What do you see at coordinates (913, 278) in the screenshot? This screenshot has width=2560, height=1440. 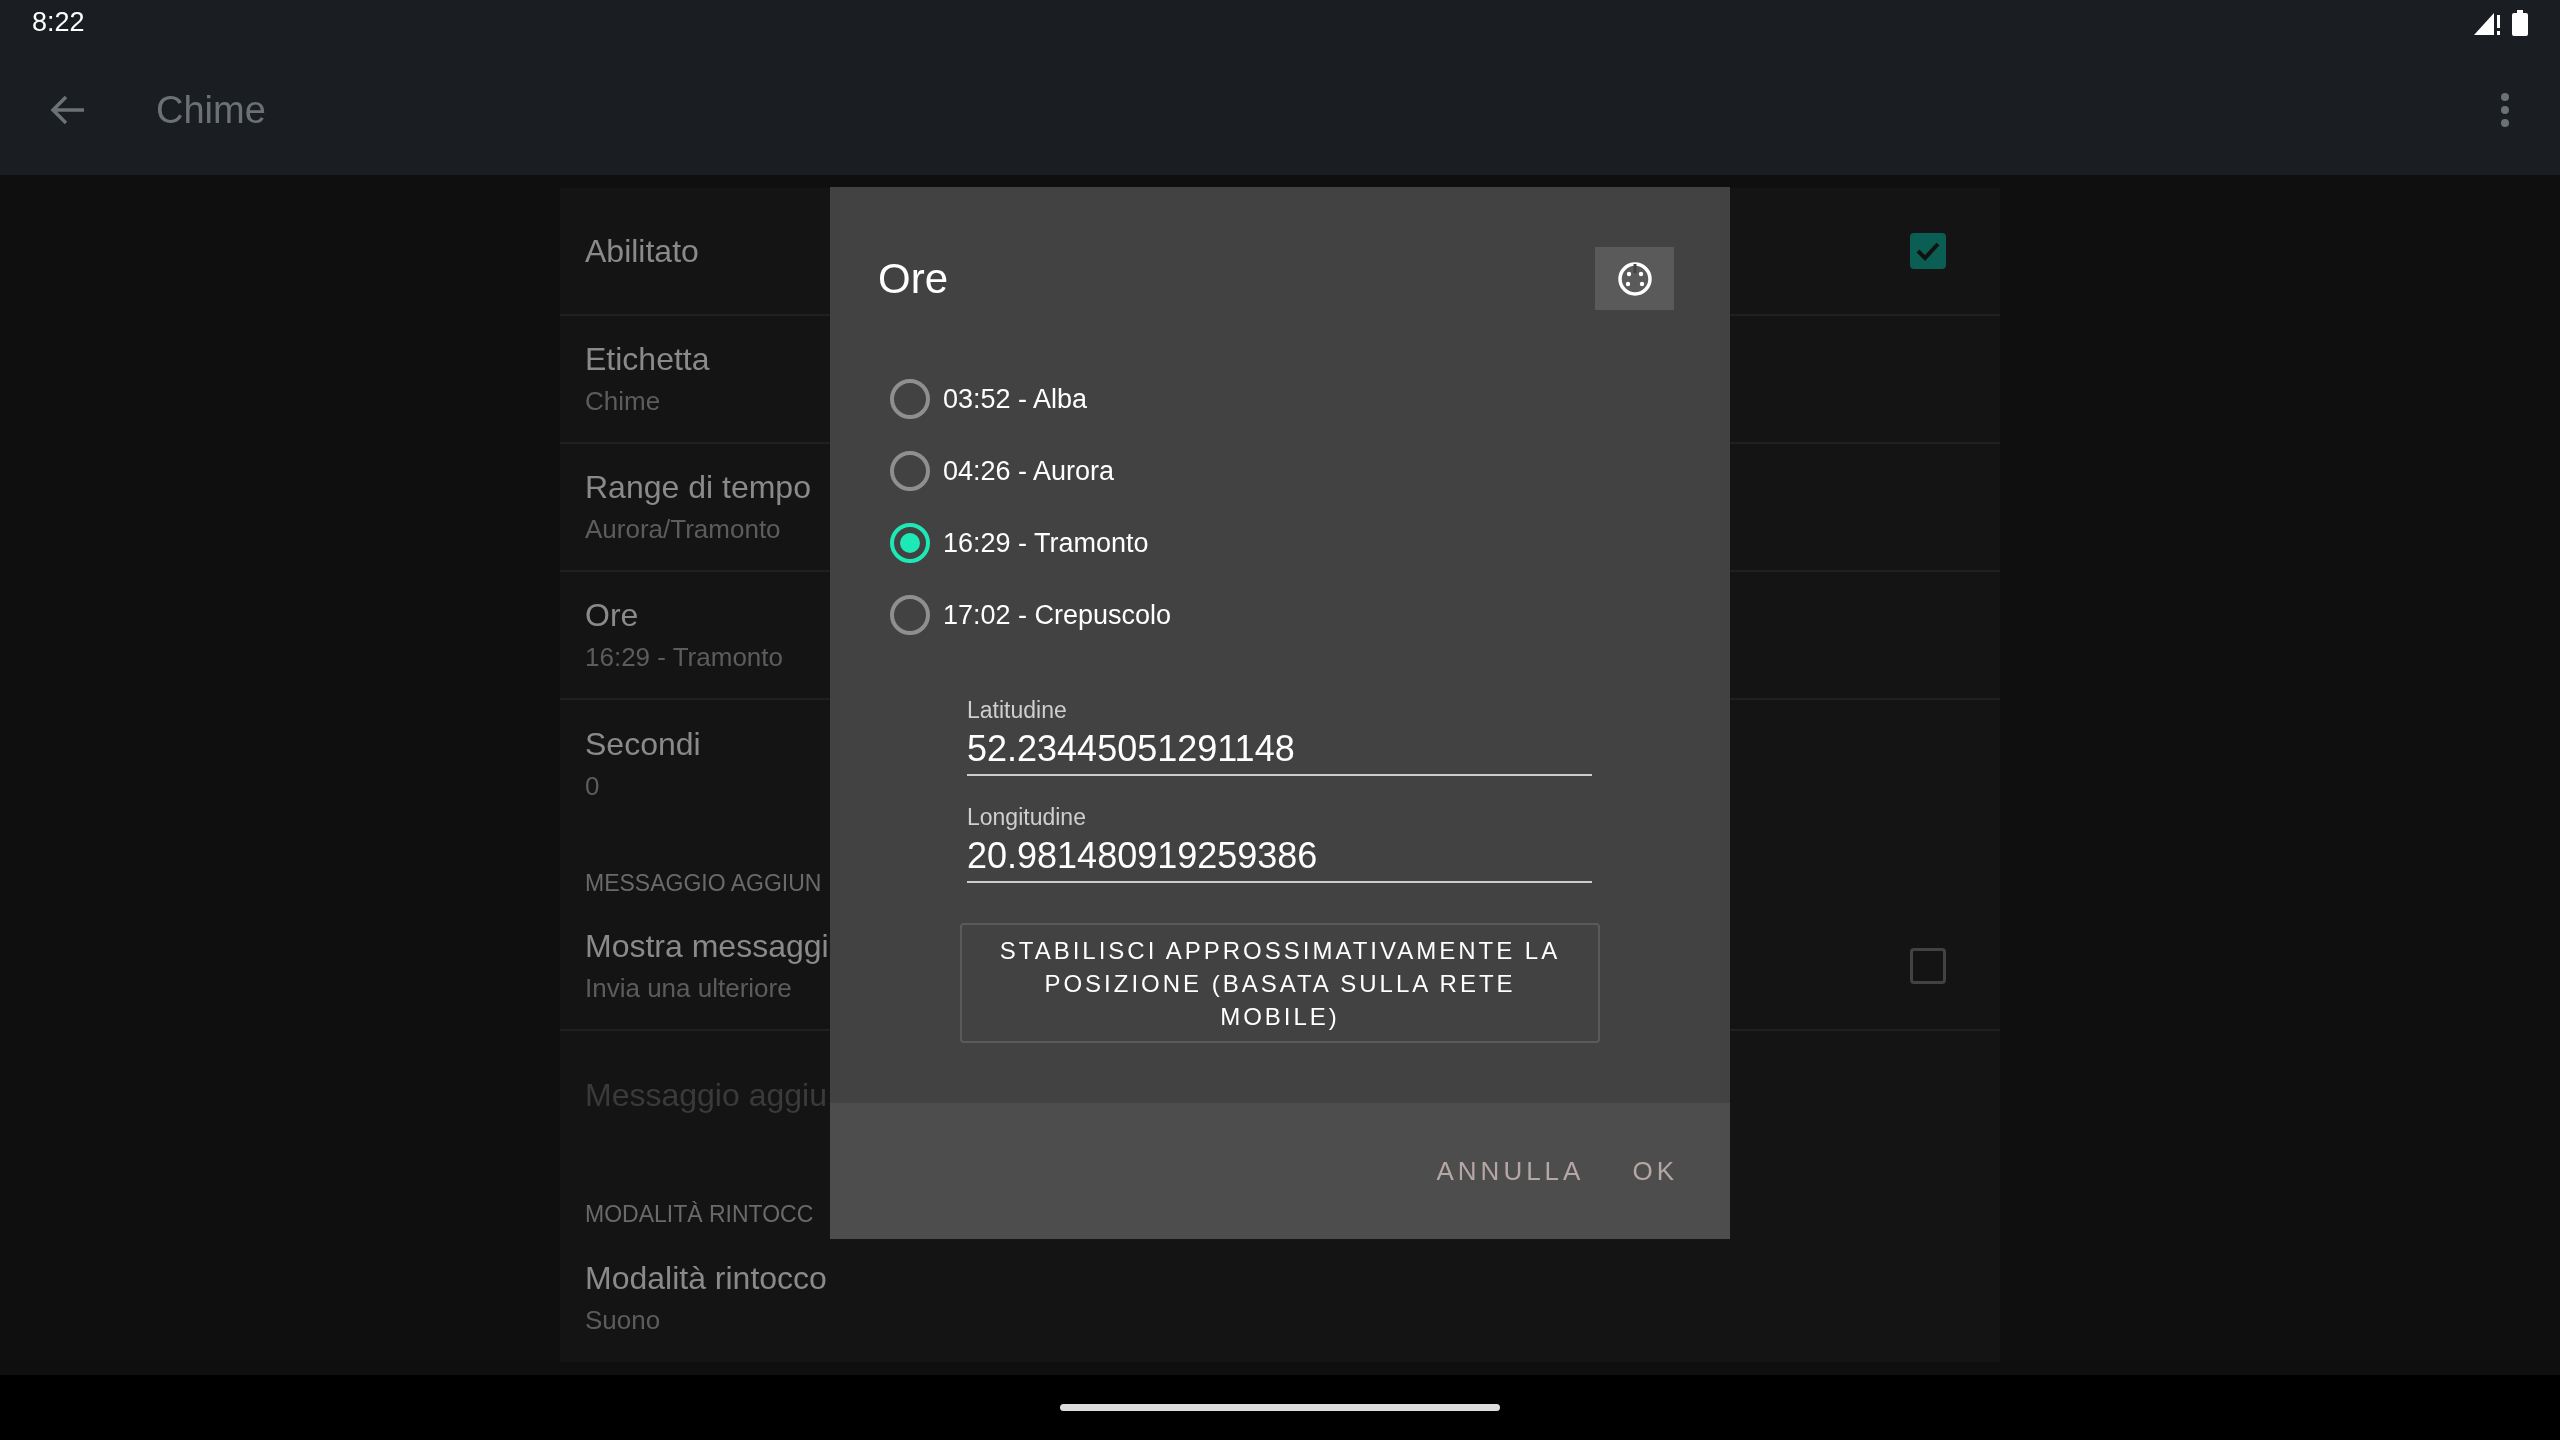 I see `dialog-title: Ore` at bounding box center [913, 278].